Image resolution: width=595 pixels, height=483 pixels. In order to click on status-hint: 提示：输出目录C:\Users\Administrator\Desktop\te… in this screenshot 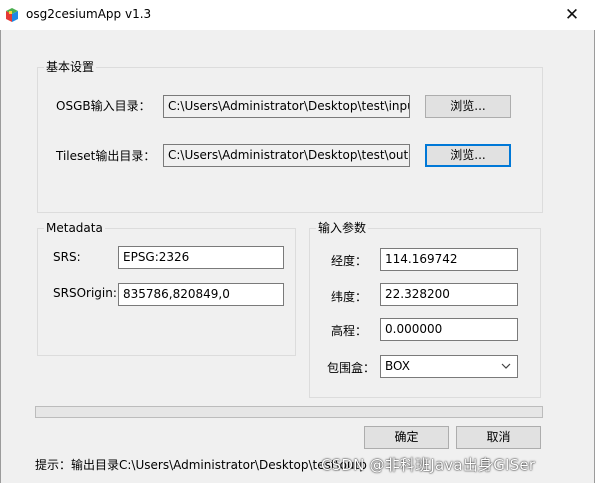, I will do `click(201, 465)`.